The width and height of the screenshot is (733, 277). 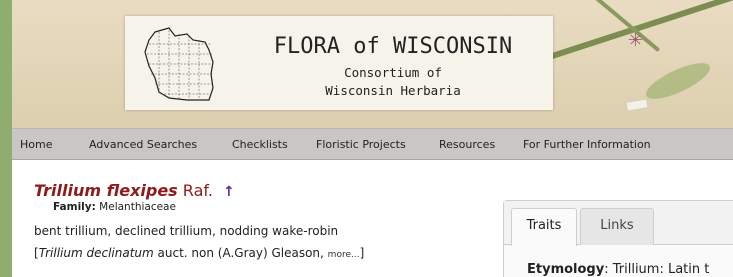 I want to click on tab-traits: Traits, so click(x=544, y=227).